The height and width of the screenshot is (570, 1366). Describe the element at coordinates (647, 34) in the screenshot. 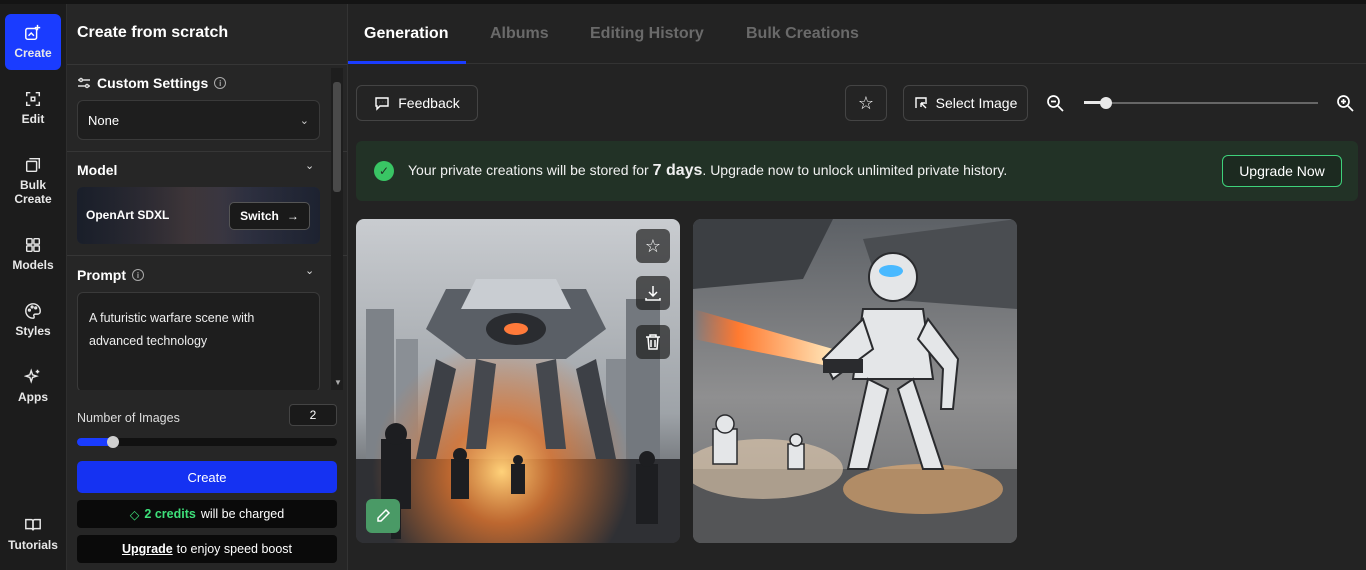

I see `tab-editing-history: Editing History` at that location.